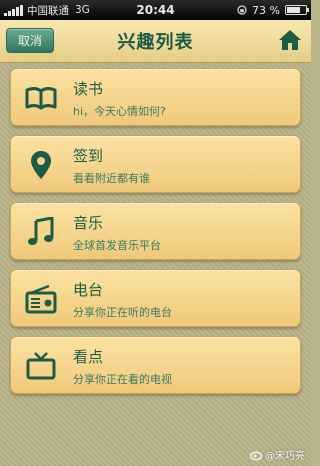 Image resolution: width=320 pixels, height=466 pixels. I want to click on navigation-bar: 取消 兴趣列表, so click(155, 41).